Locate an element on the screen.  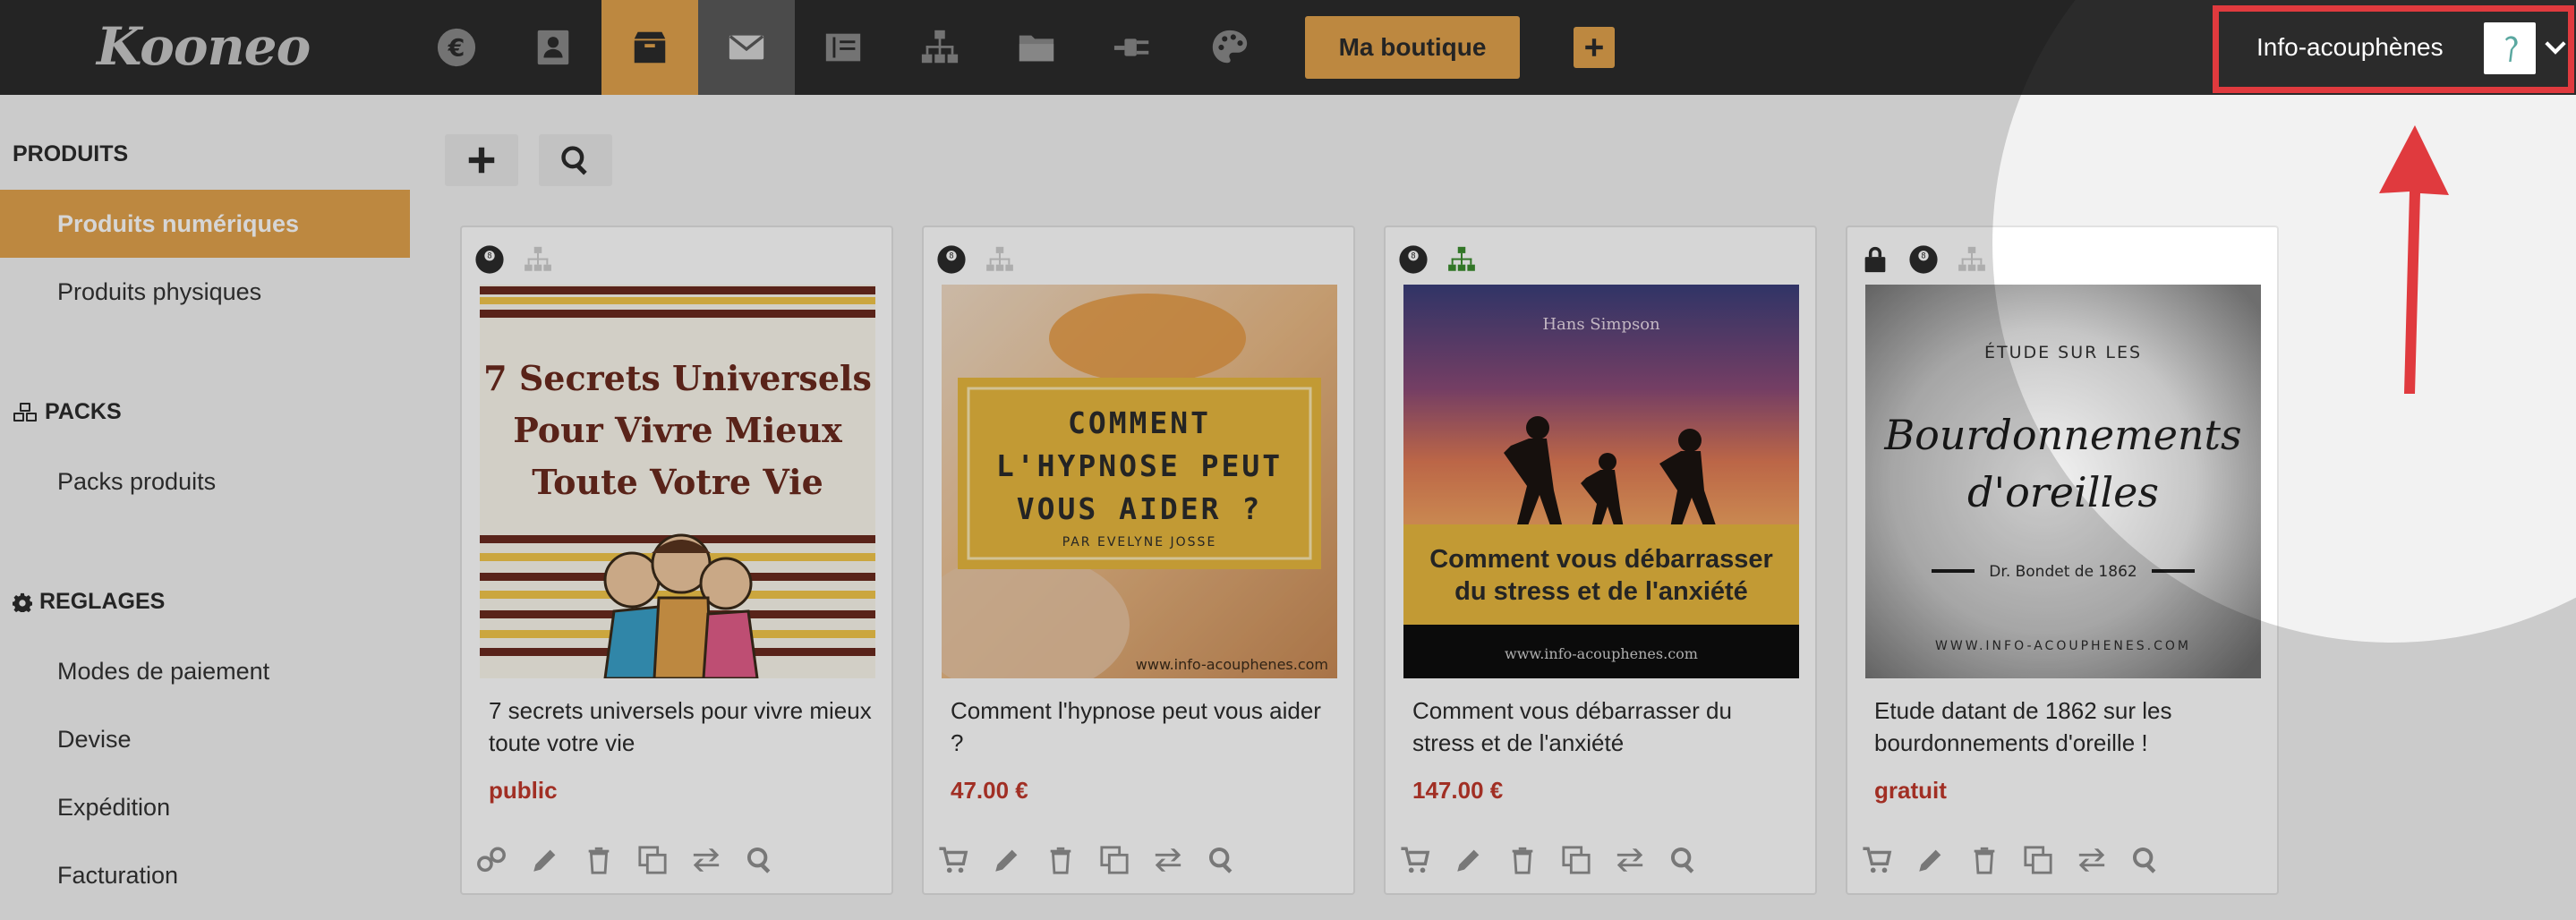
nav-mail is located at coordinates (746, 48).